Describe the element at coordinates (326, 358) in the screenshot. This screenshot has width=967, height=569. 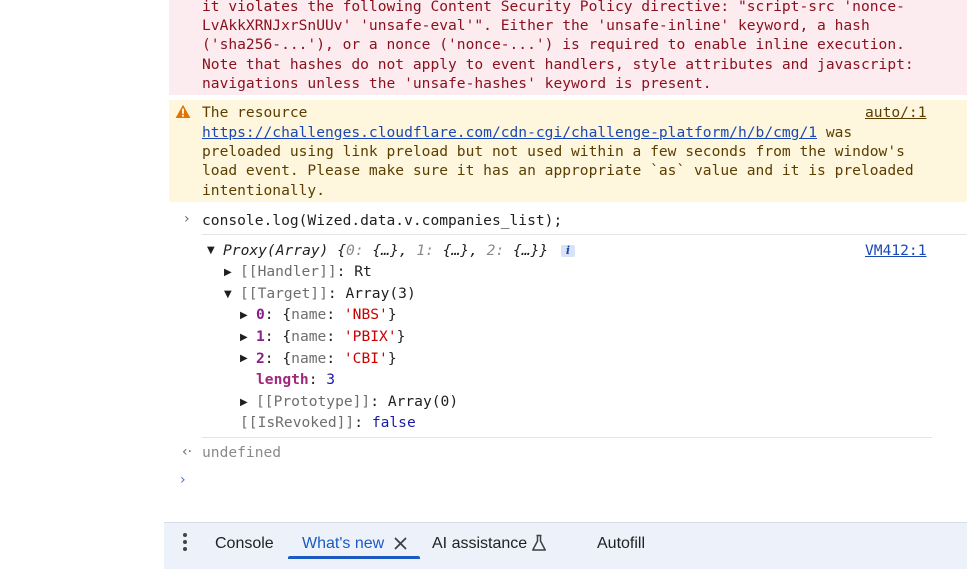
I see `array-item-row: 2: {name: 'CBI'}` at that location.